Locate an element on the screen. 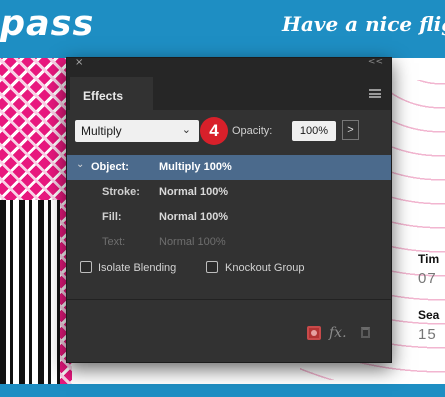 The image size is (445, 397). info-label-seat: Sea is located at coordinates (429, 315).